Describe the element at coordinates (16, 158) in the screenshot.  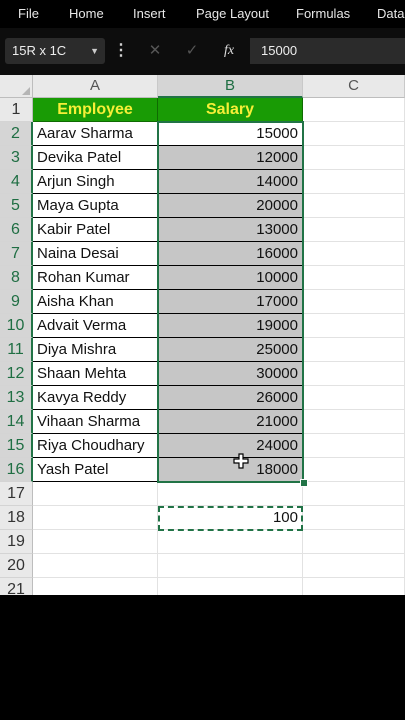
I see `row-header: 3` at that location.